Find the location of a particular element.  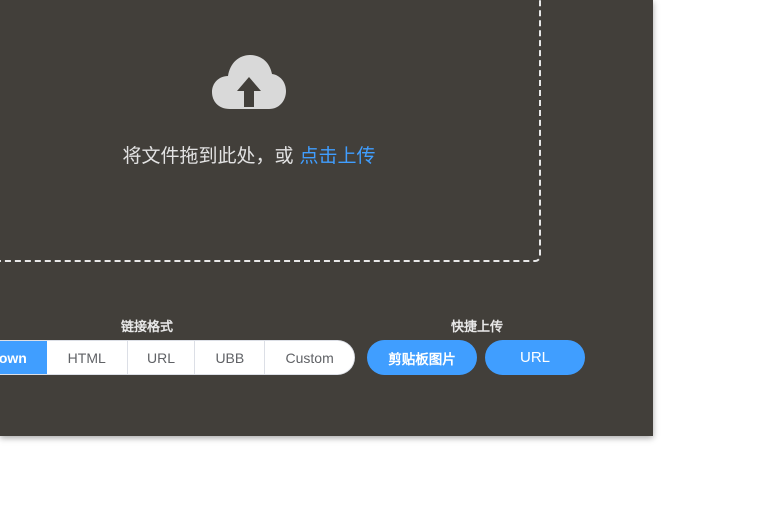

link-format-selector: own HTML URL UBB Custom is located at coordinates (177, 357).